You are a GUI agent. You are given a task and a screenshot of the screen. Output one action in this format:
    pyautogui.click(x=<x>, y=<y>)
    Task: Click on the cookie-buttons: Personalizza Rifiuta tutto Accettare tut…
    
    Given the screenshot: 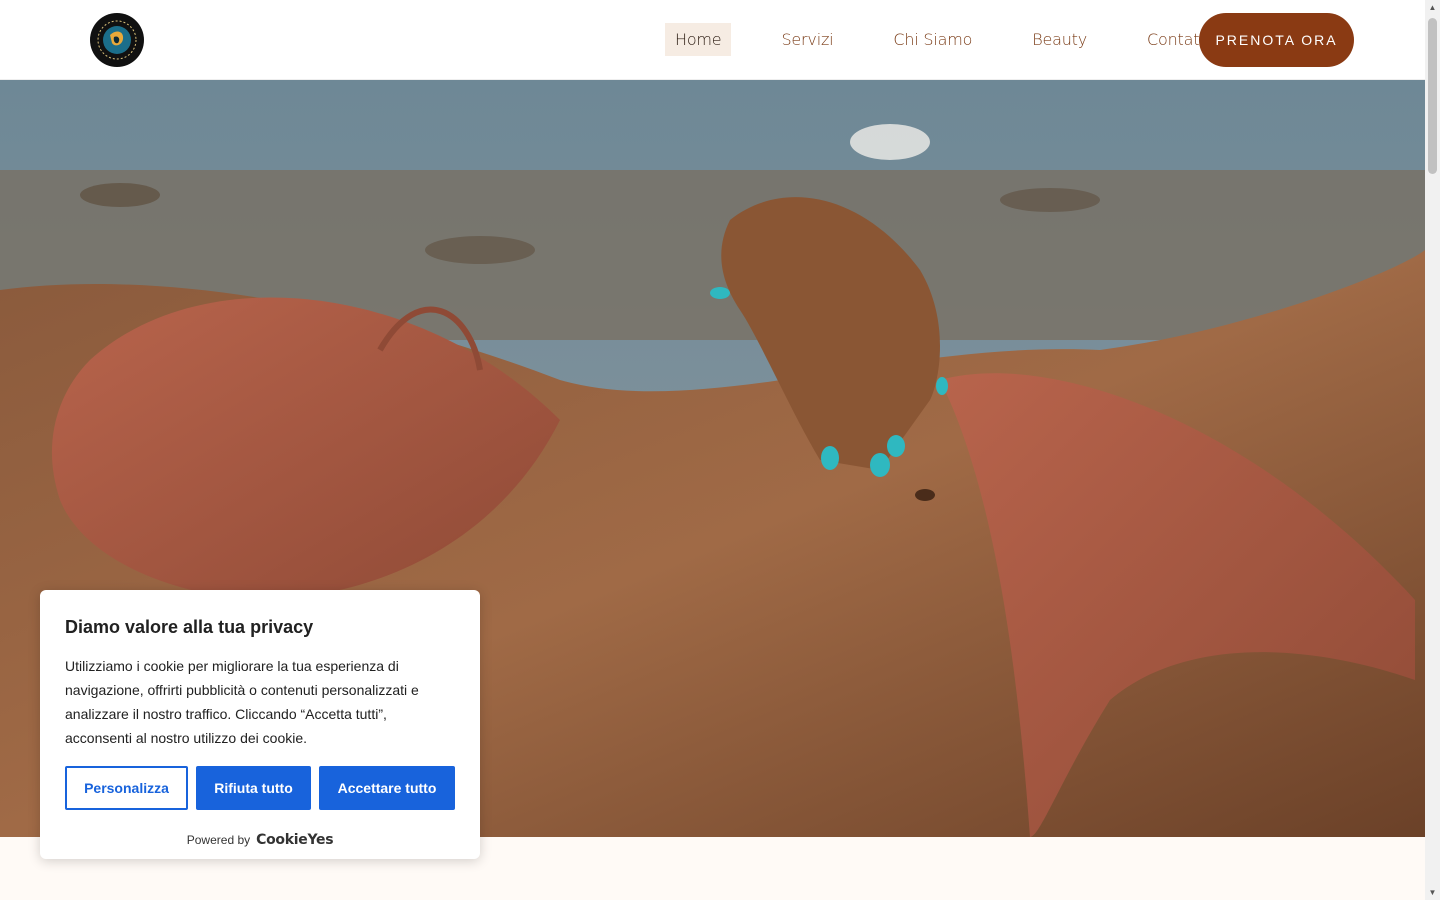 What is the action you would take?
    pyautogui.click(x=260, y=788)
    